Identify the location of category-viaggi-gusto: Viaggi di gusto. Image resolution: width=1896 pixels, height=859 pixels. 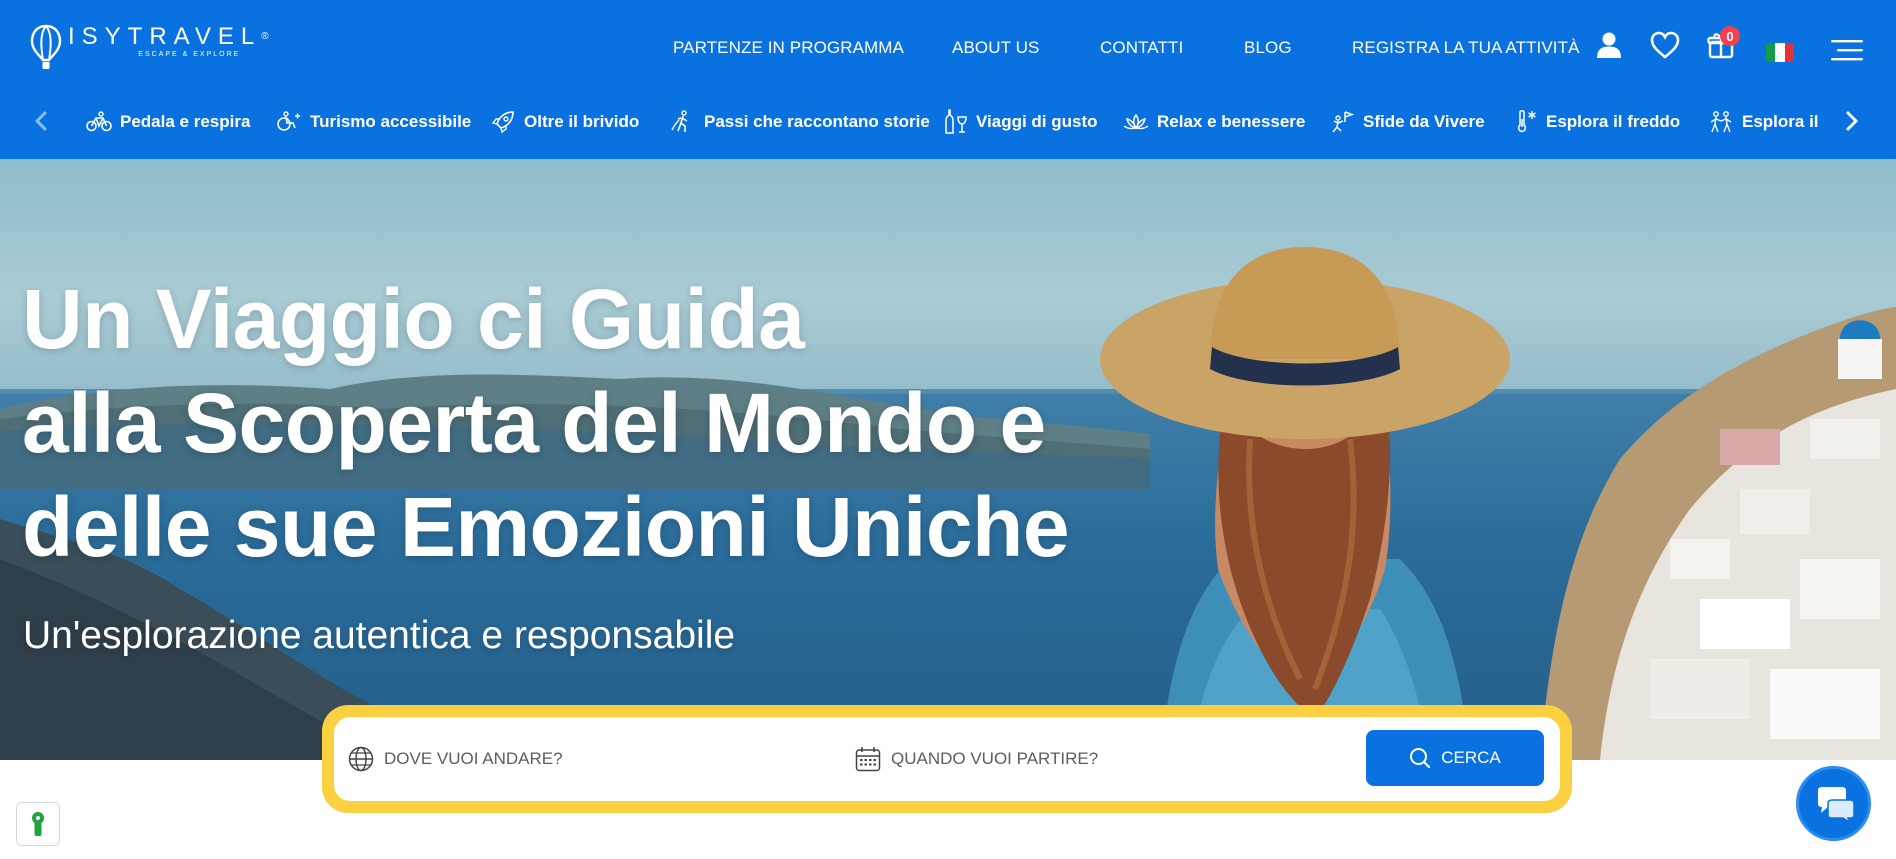
(1021, 122).